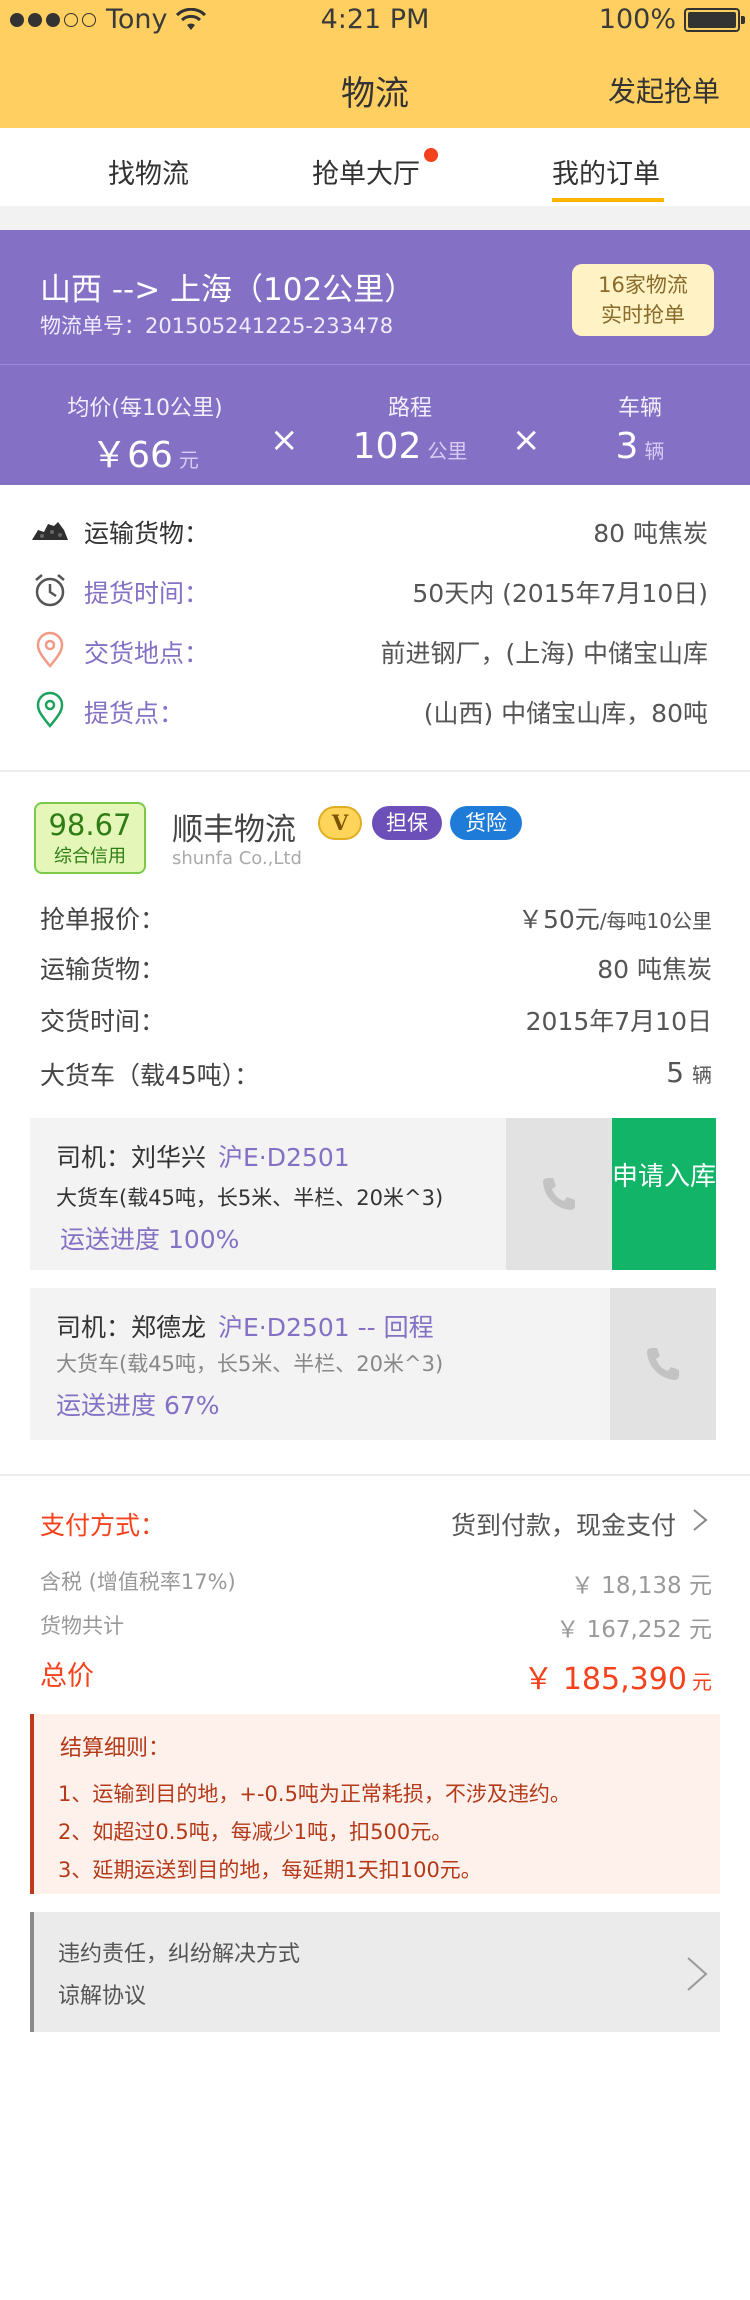  Describe the element at coordinates (67, 1676) in the screenshot. I see `total-label: 总价` at that location.